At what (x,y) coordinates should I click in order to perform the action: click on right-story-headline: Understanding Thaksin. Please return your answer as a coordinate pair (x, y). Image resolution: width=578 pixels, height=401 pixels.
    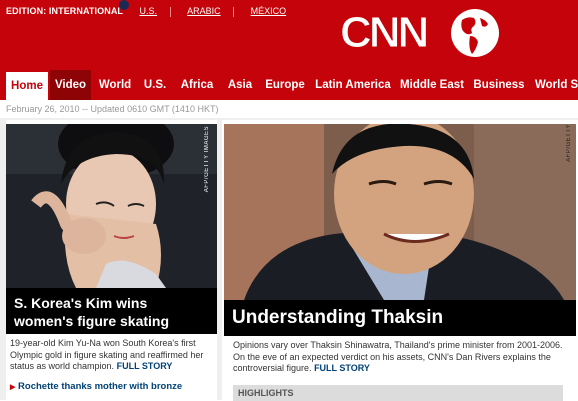
    Looking at the image, I should click on (400, 318).